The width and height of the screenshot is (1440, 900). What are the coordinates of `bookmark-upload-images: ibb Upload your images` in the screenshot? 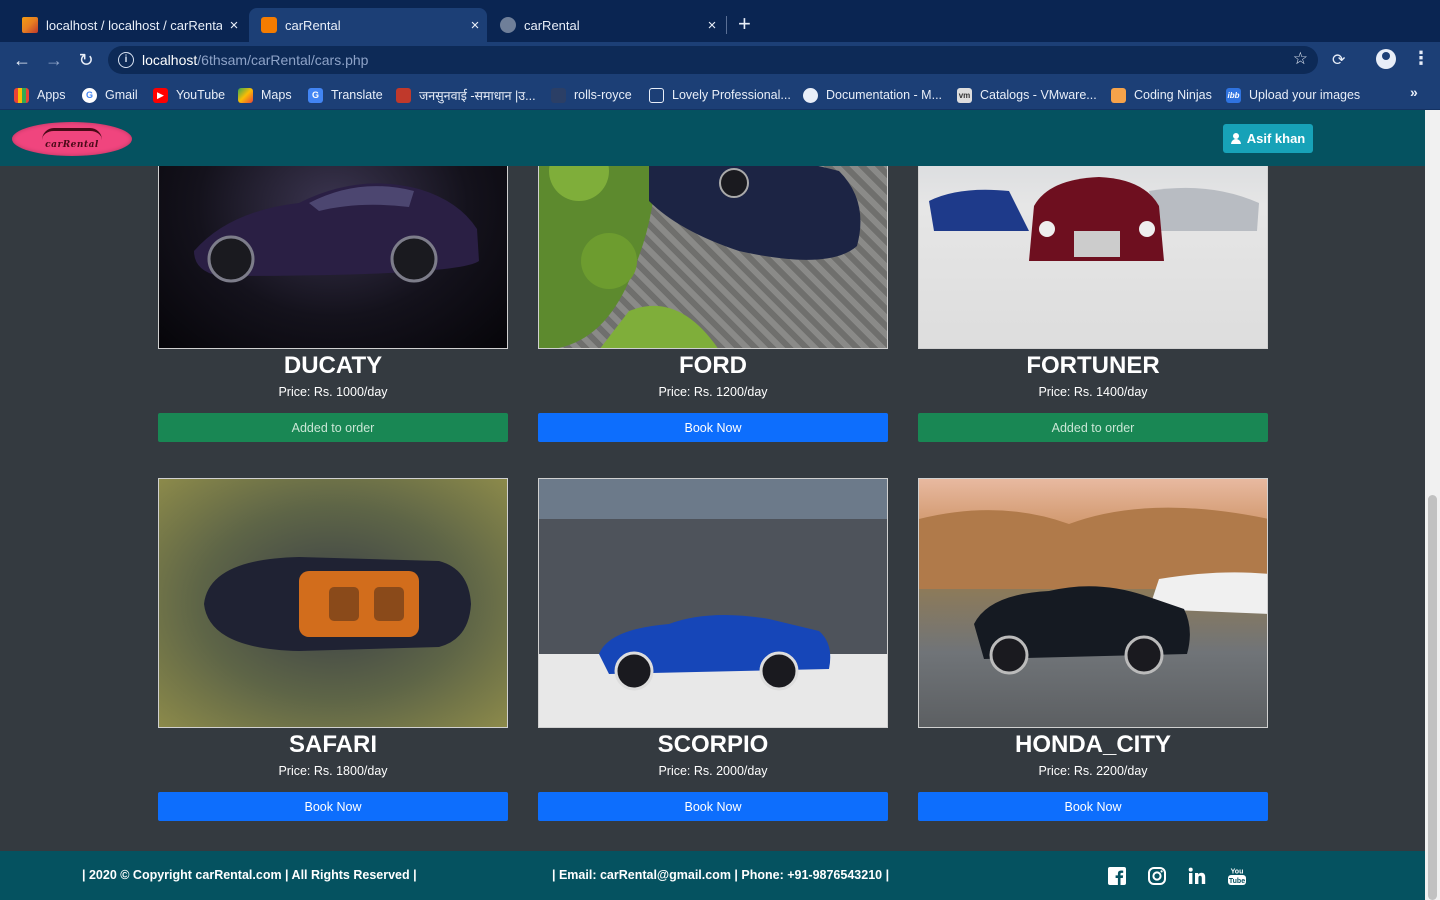 It's located at (1293, 95).